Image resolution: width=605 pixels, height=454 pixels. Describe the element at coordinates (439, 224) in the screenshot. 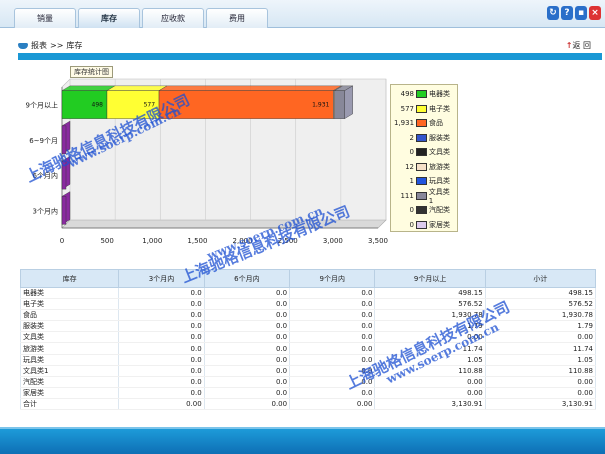

I see `legend-label: 家居类` at that location.